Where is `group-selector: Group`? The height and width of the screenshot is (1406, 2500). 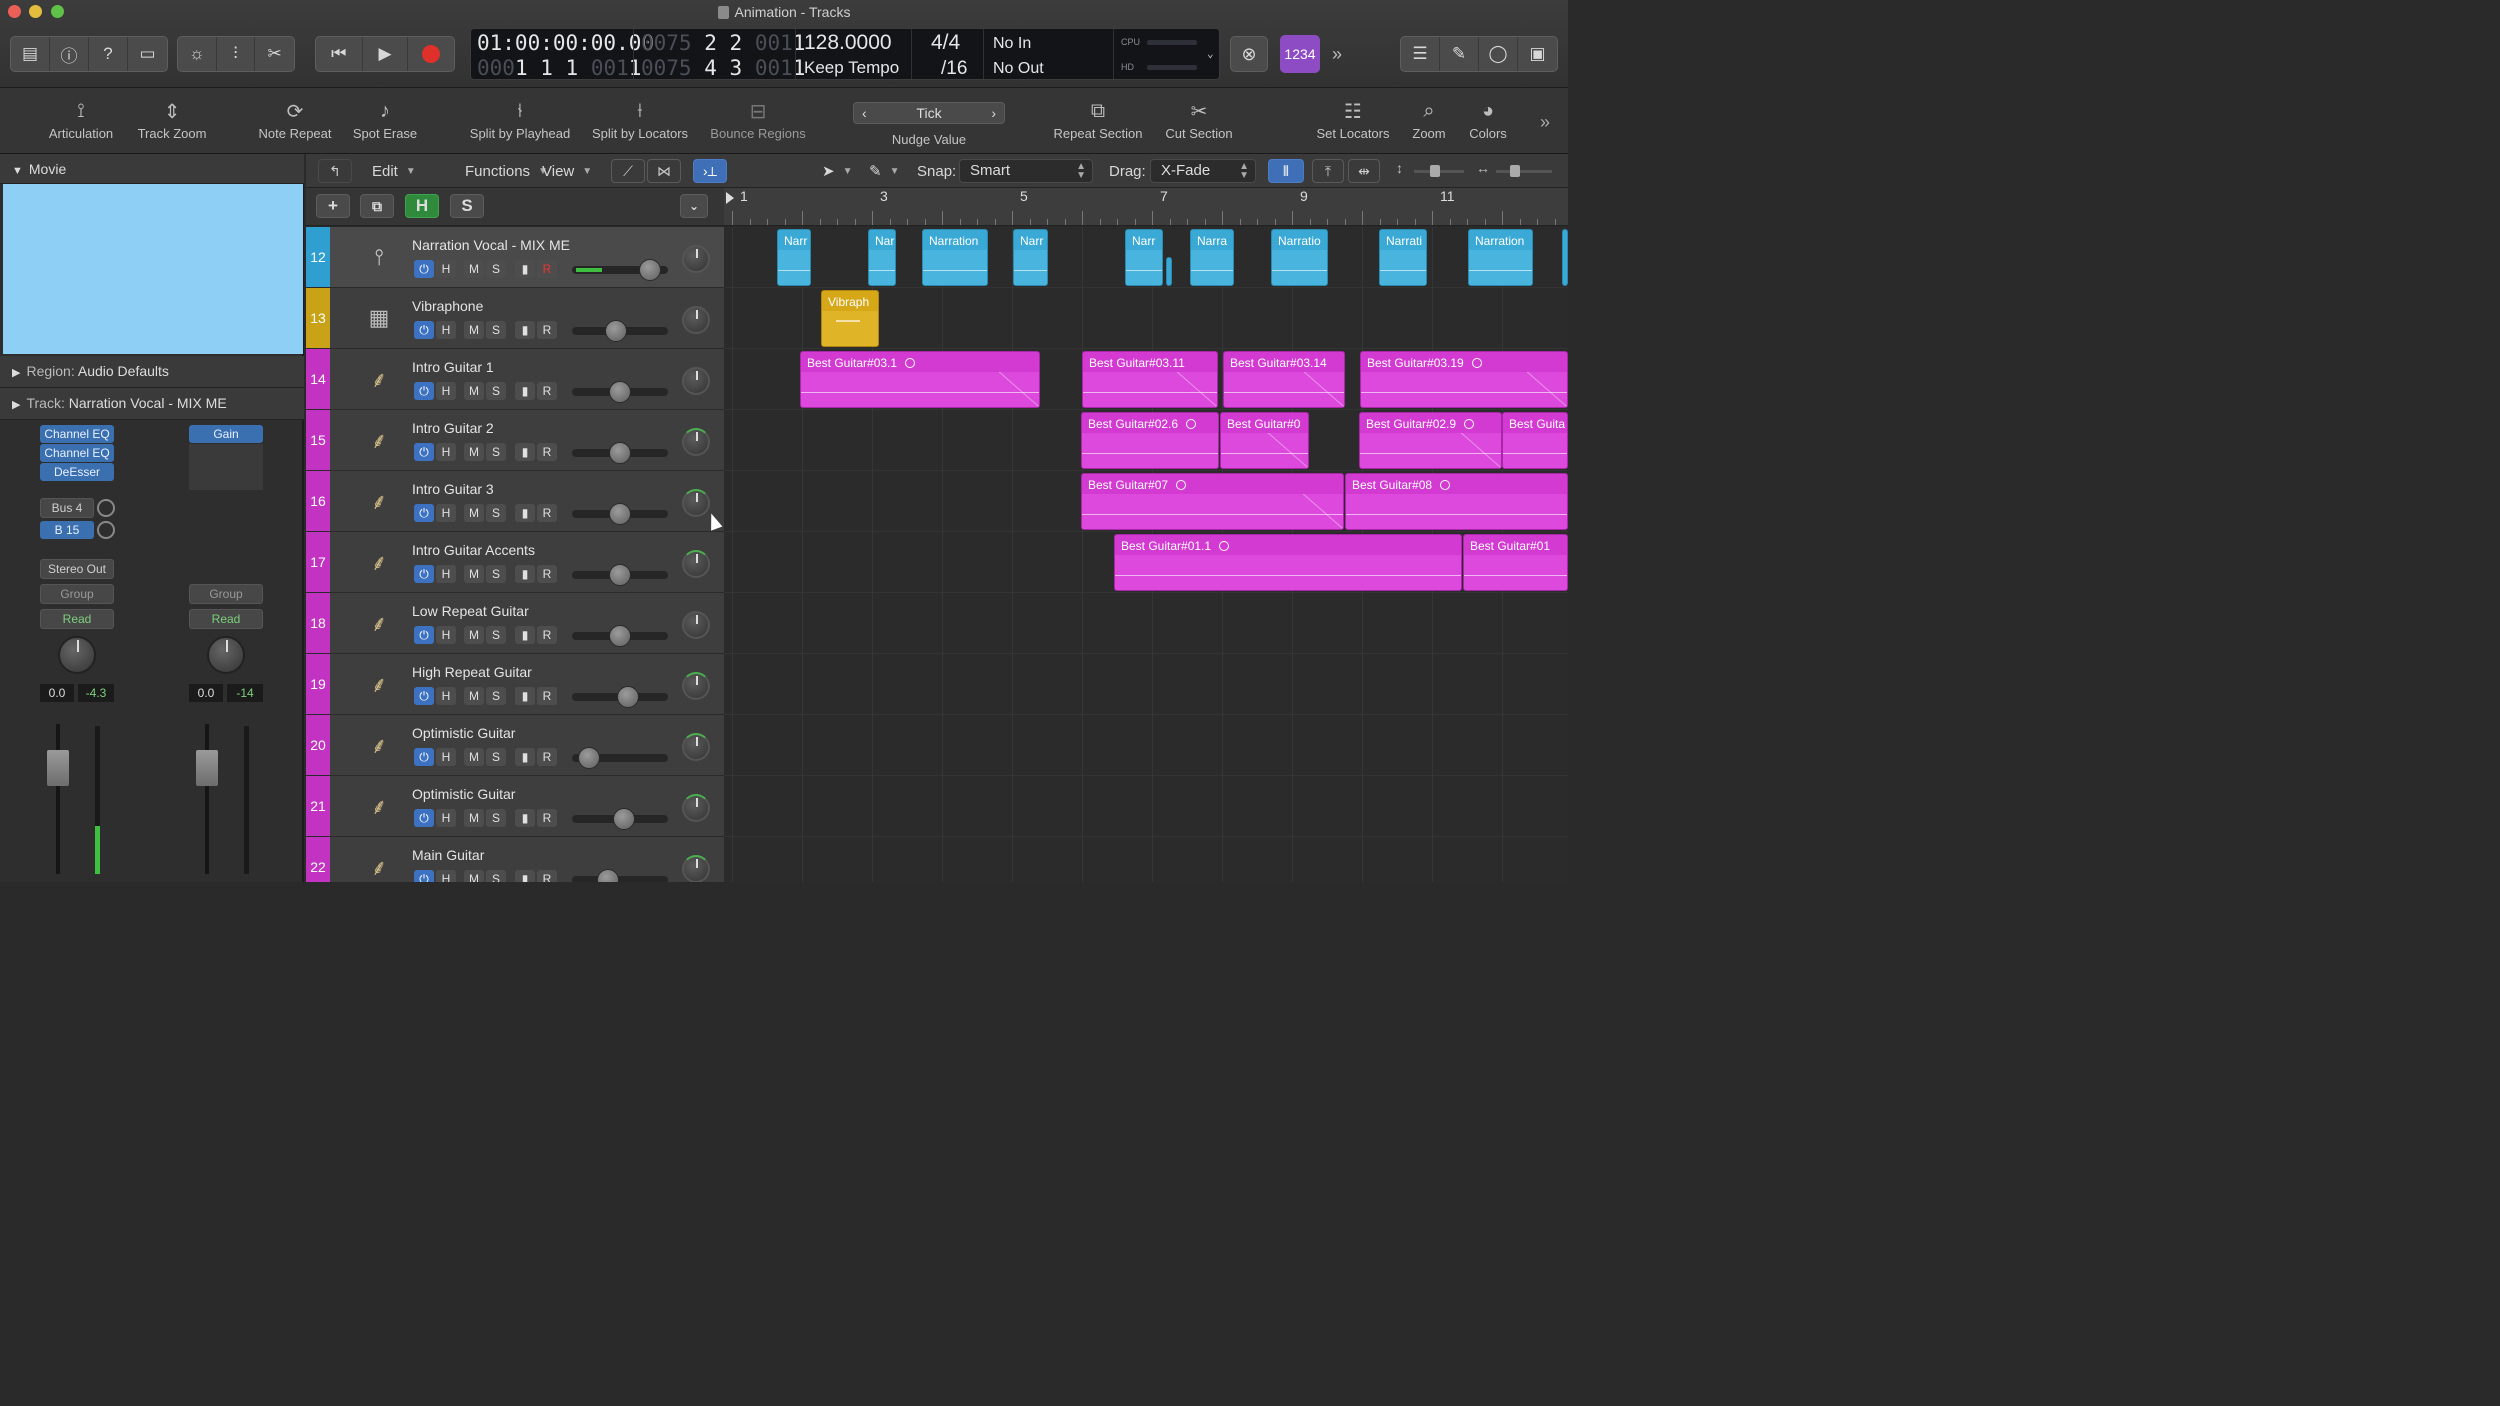 group-selector: Group is located at coordinates (226, 594).